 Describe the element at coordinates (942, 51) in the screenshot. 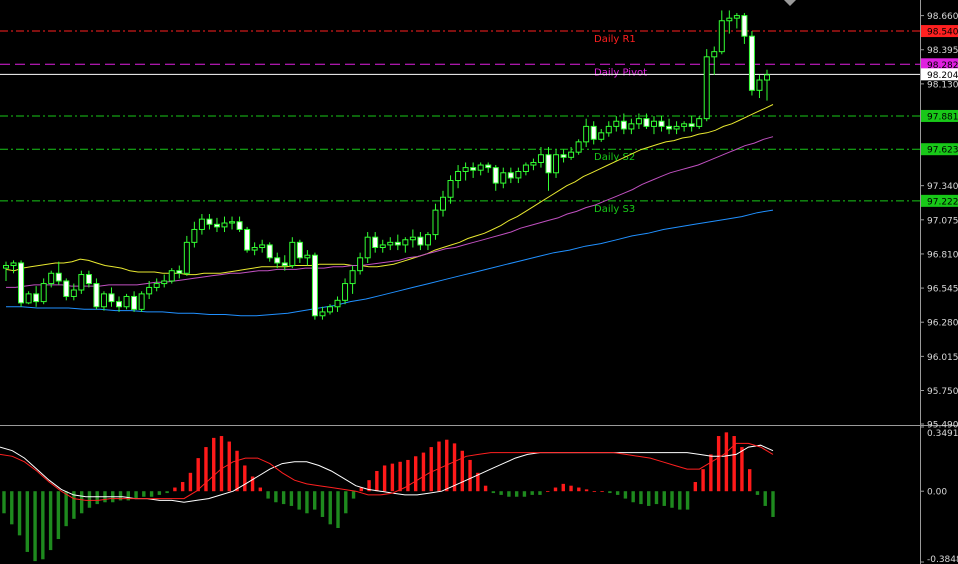

I see `price-tick-label: 98.395` at that location.